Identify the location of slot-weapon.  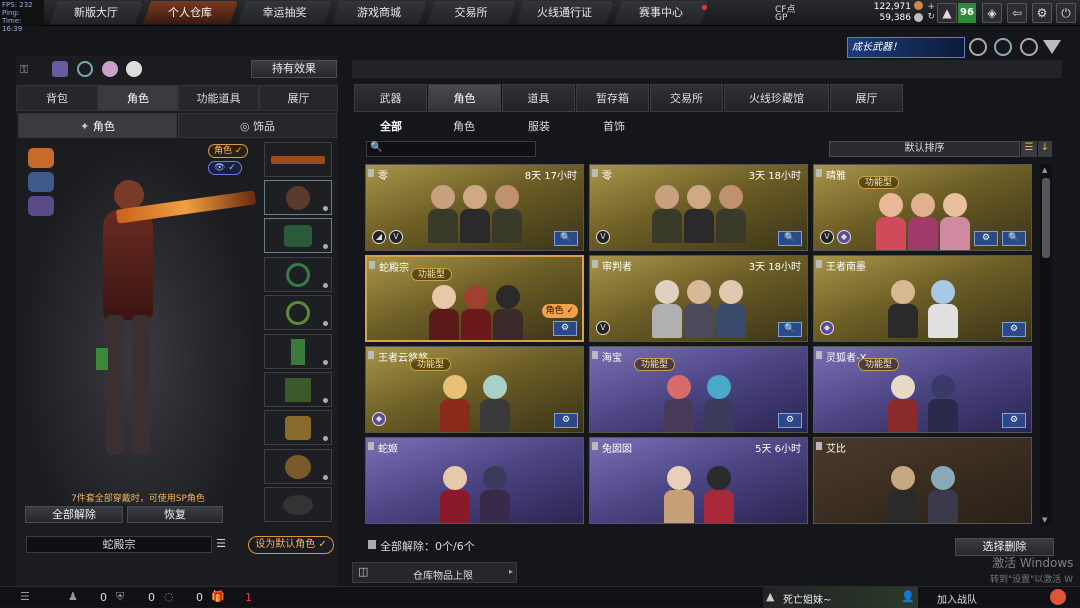
(298, 159).